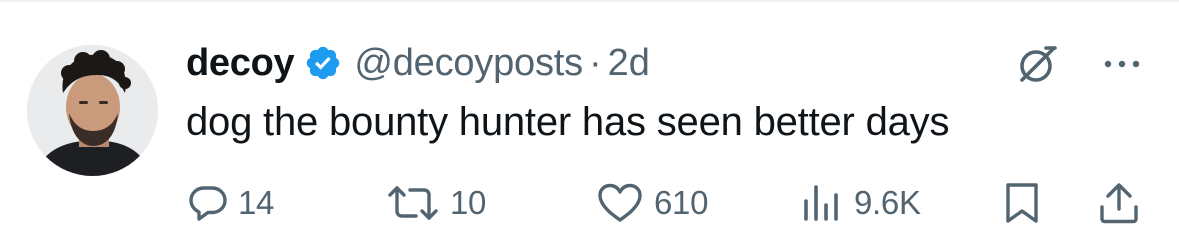 Image resolution: width=1179 pixels, height=242 pixels. What do you see at coordinates (652, 203) in the screenshot?
I see `like-button: 610` at bounding box center [652, 203].